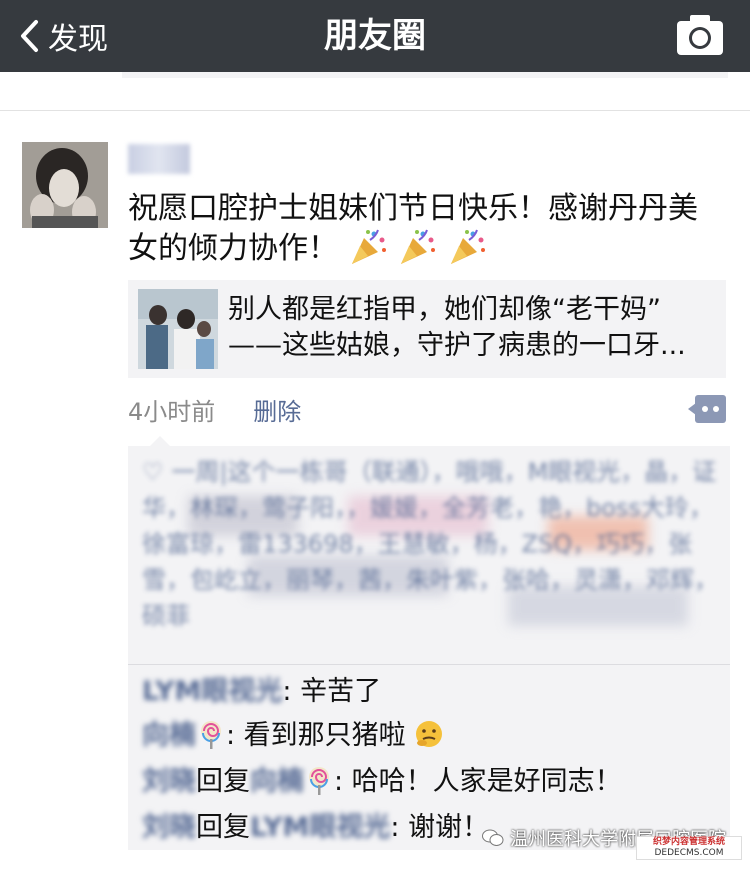 This screenshot has width=750, height=870. Describe the element at coordinates (277, 409) in the screenshot. I see `delete-link: 删除` at that location.